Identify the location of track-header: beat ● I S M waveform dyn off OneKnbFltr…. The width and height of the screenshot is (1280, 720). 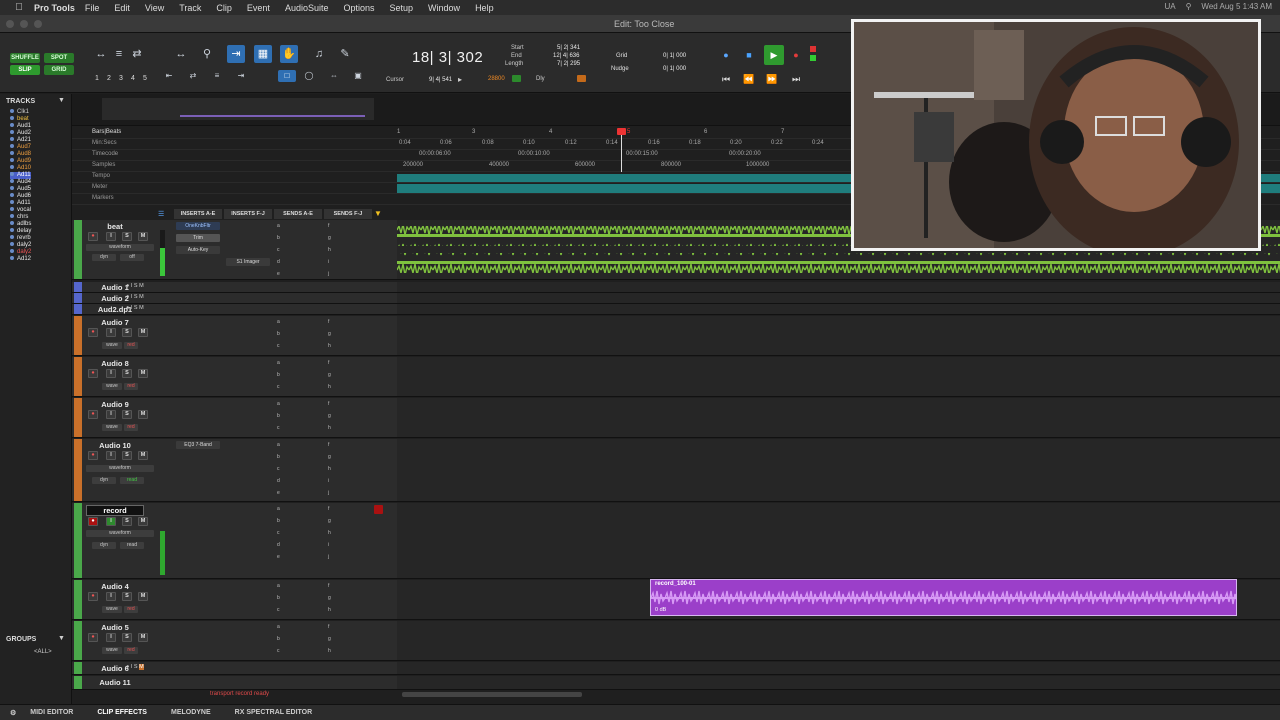
(234, 249).